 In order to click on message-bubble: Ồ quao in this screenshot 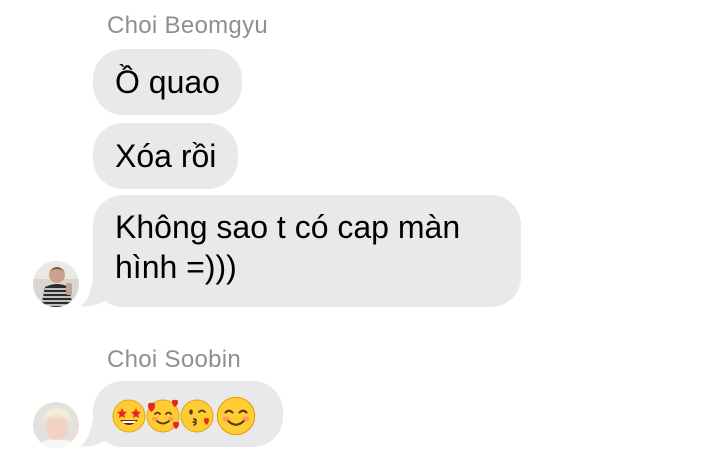, I will do `click(167, 82)`.